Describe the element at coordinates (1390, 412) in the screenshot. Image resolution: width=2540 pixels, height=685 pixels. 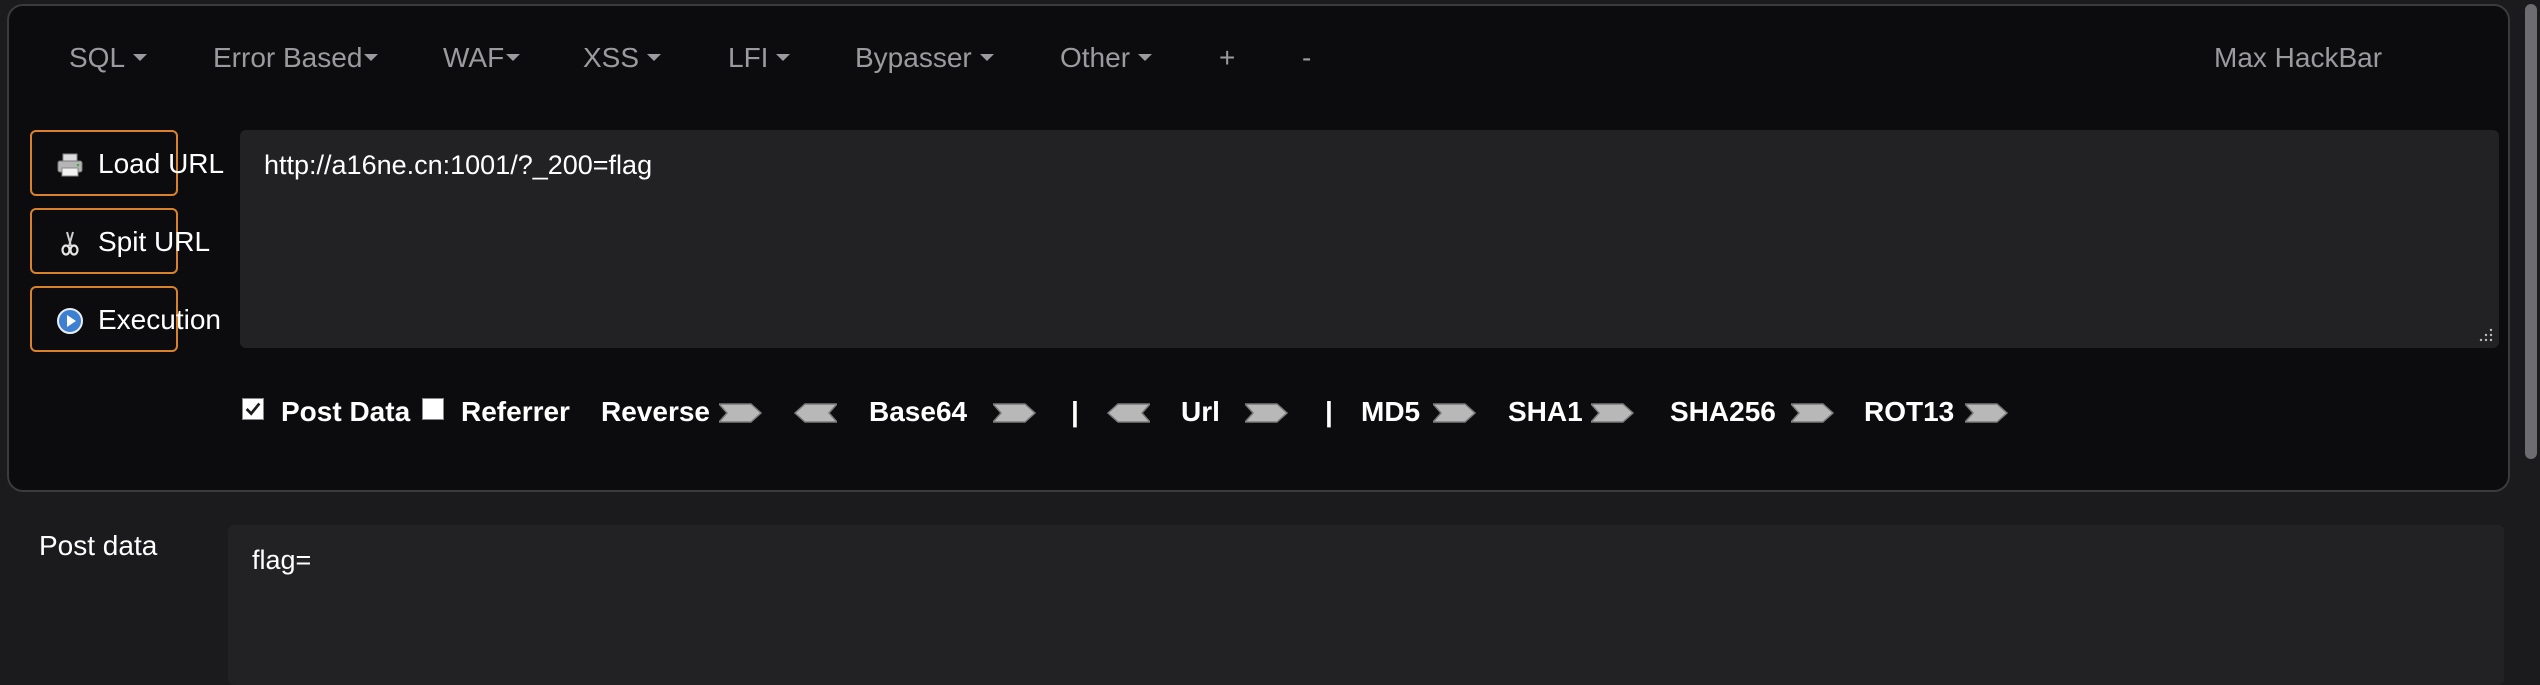
I see `md5-button: MD5` at that location.